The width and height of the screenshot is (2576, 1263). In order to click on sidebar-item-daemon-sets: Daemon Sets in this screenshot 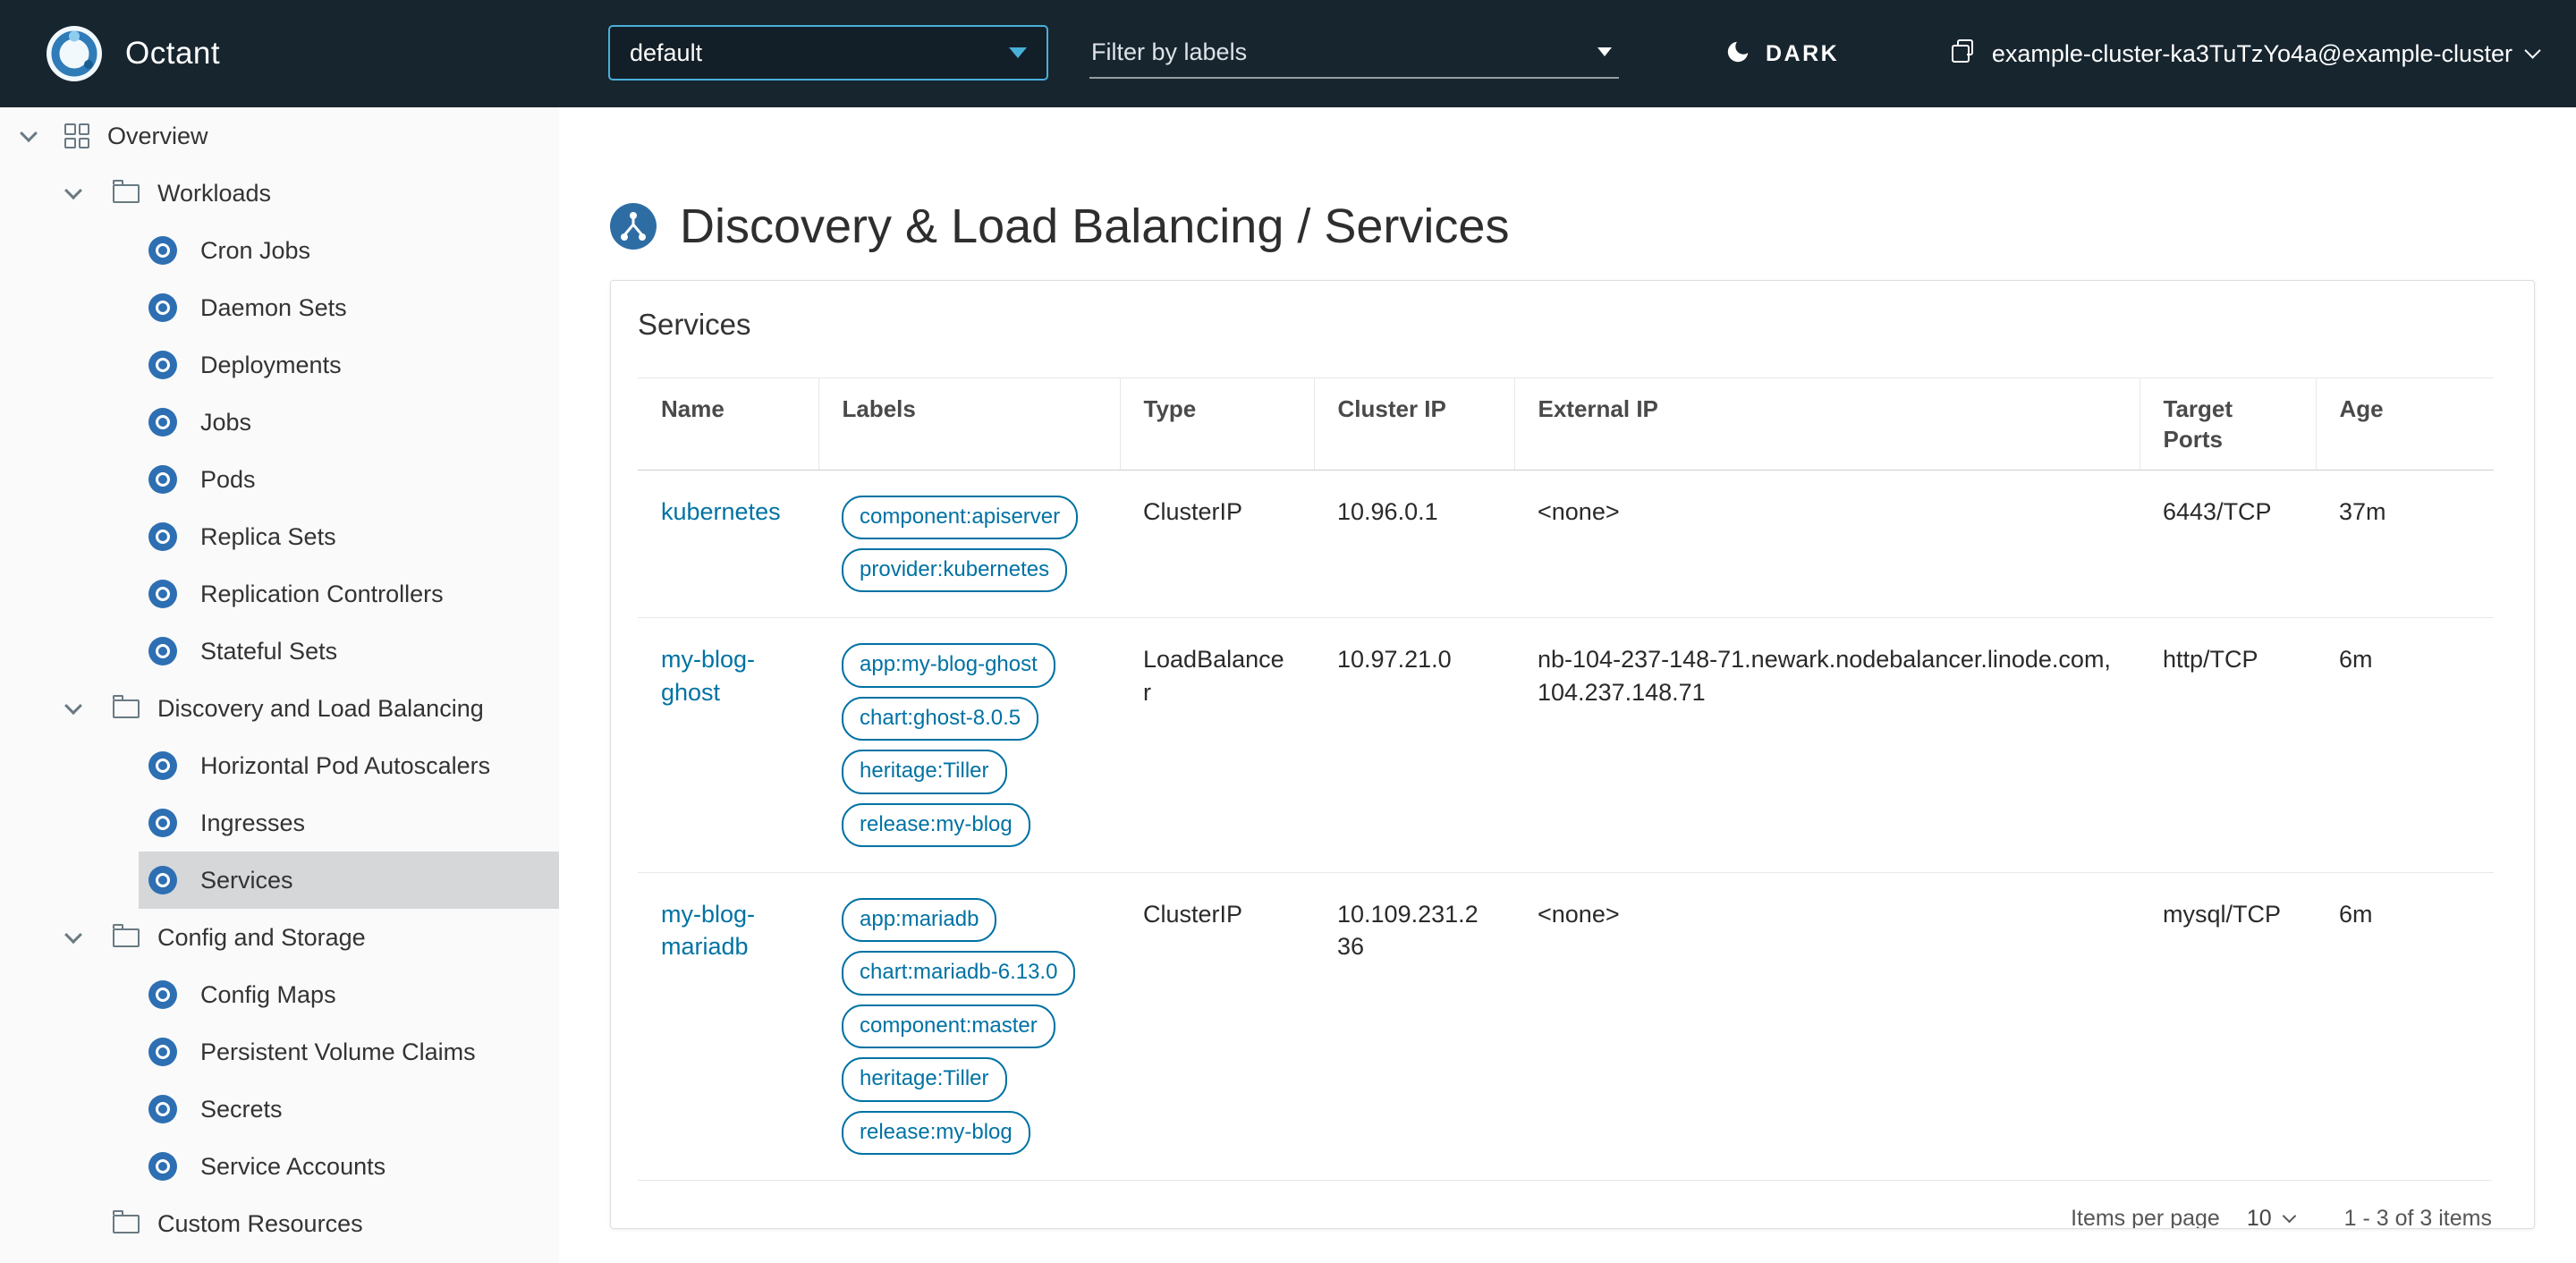, I will do `click(279, 307)`.